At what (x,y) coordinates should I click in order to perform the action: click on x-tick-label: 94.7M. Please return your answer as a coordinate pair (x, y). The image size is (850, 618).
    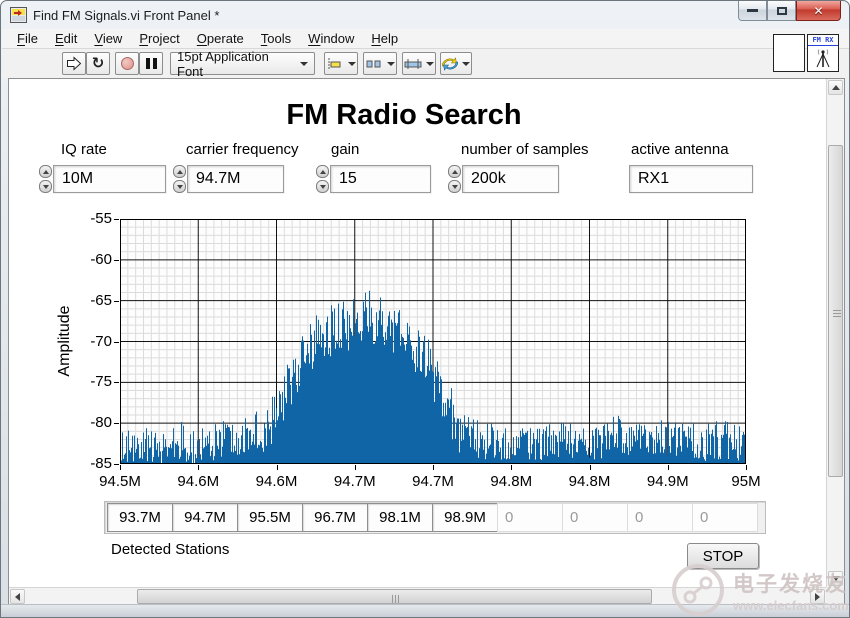
    Looking at the image, I should click on (433, 481).